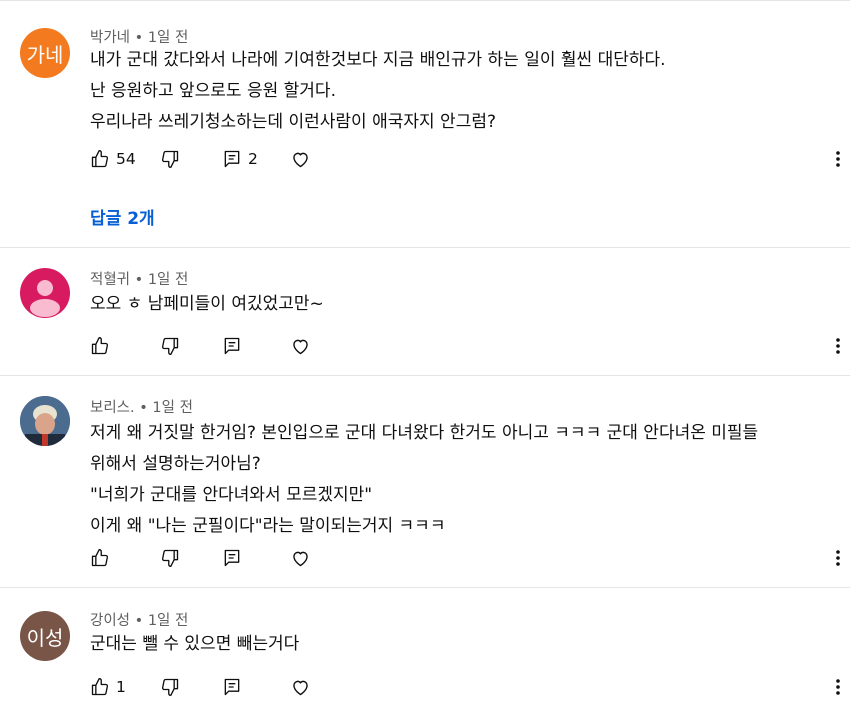  I want to click on comment-meta: 보리스. • 1일 전, so click(141, 406).